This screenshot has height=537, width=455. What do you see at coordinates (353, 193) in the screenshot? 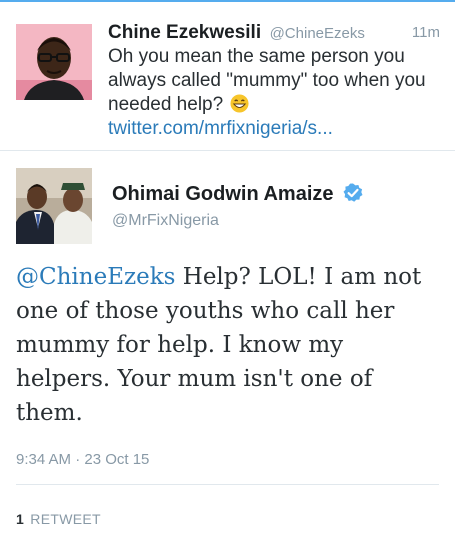
I see `verified-badge-icon` at bounding box center [353, 193].